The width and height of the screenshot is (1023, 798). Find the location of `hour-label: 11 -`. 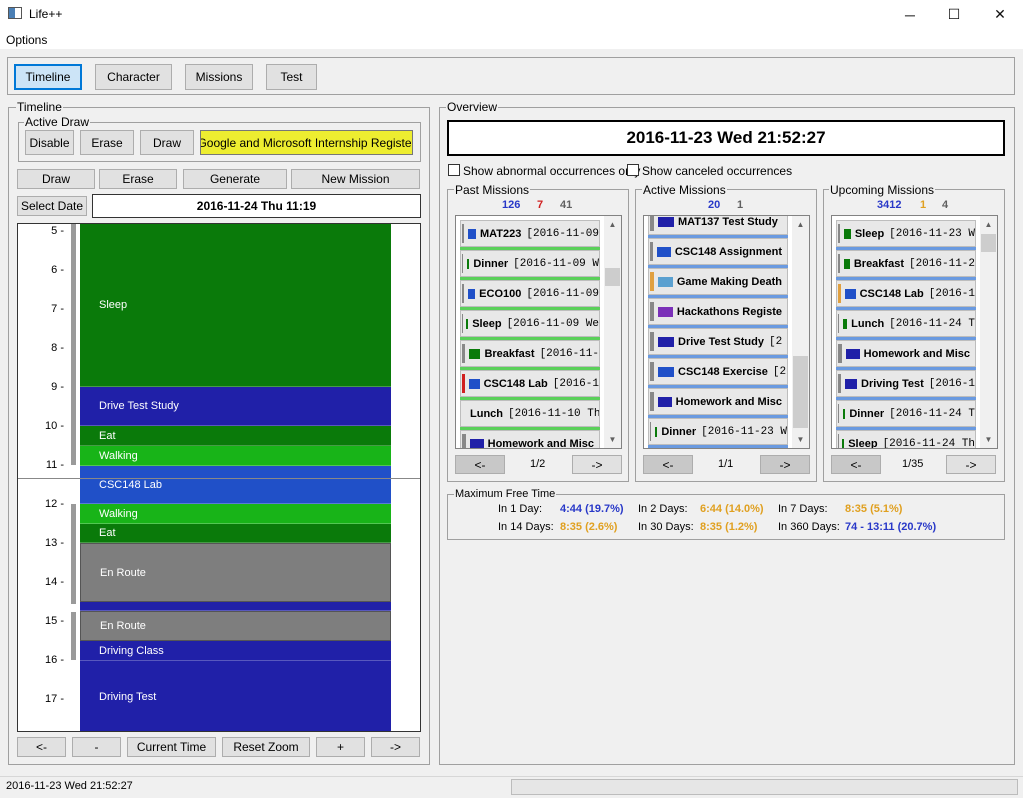

hour-label: 11 - is located at coordinates (54, 465).